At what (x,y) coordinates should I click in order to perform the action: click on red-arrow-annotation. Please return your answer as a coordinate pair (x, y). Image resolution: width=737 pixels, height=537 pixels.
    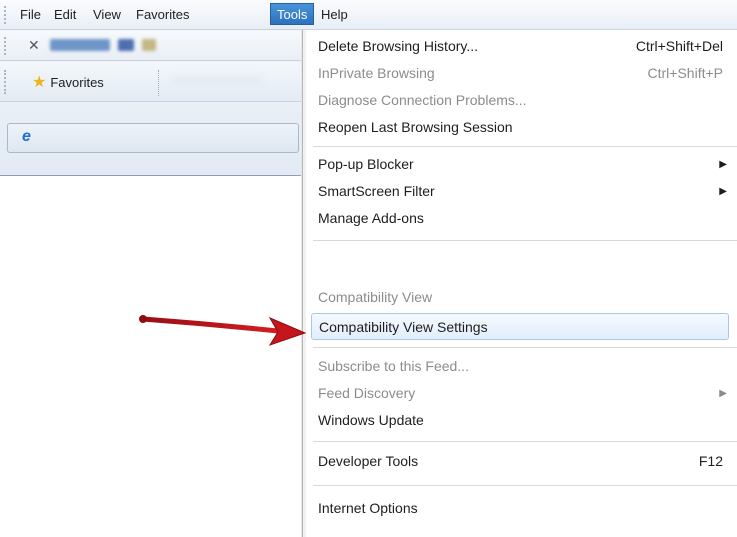
    Looking at the image, I should click on (223, 330).